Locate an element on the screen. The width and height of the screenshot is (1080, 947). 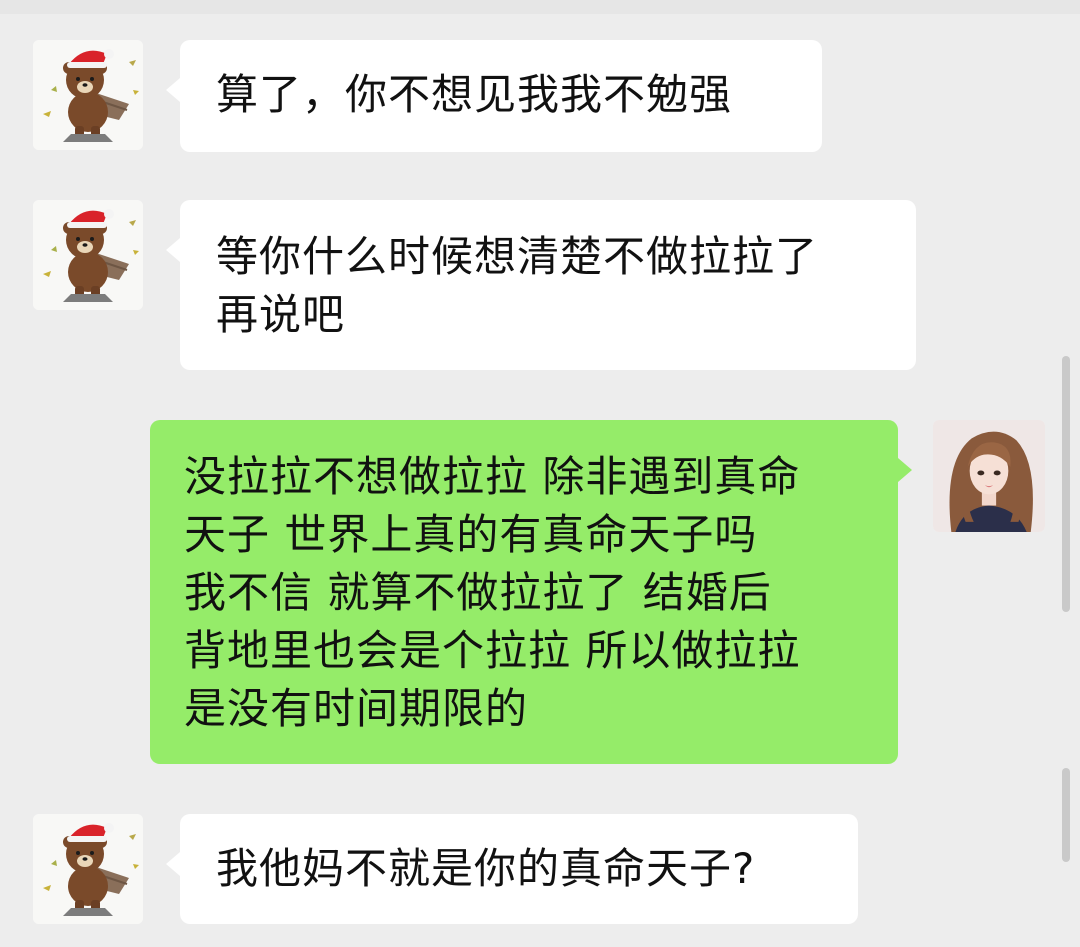
girl-portrait-icon is located at coordinates (989, 476).